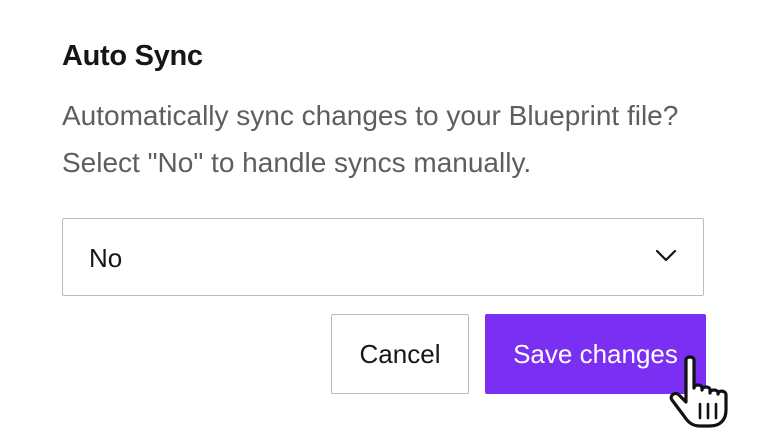  Describe the element at coordinates (698, 391) in the screenshot. I see `hand-pointer-icon` at that location.